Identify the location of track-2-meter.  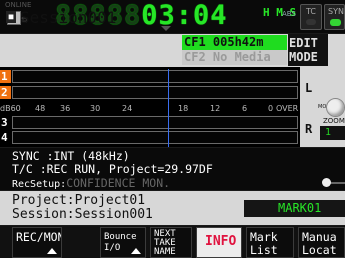
(155, 92).